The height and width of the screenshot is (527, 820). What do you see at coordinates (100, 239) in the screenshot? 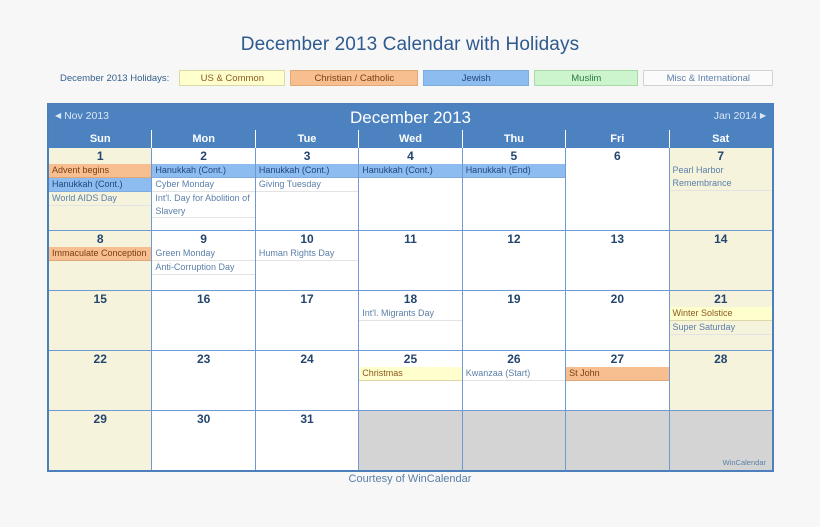
I see `day-number: 8` at bounding box center [100, 239].